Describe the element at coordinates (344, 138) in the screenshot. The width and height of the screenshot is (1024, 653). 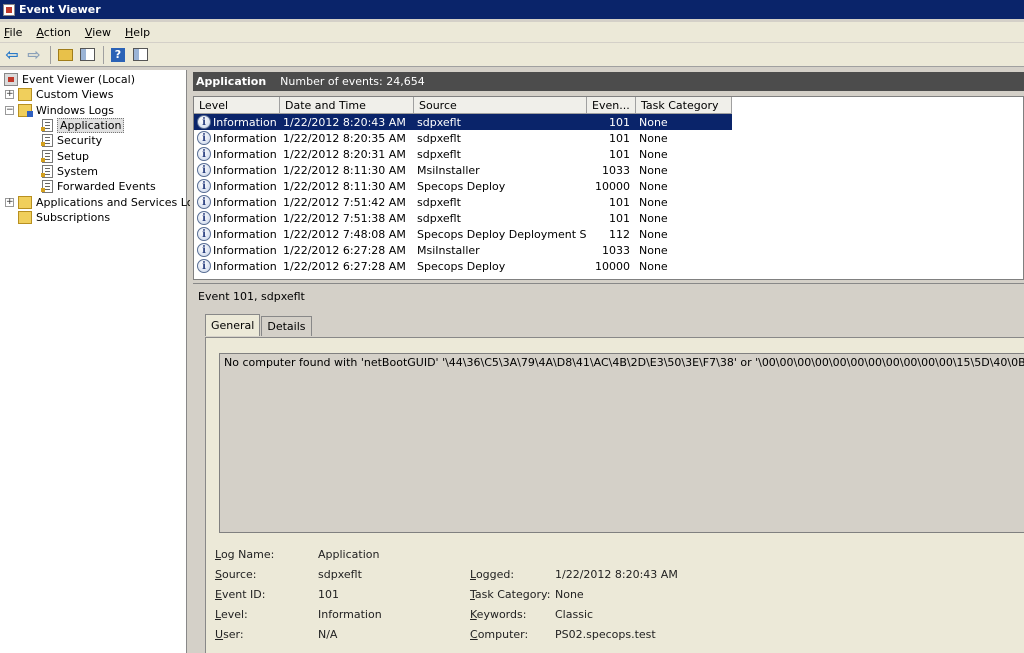
I see `event-date-text: 1/22/2012 8:20:35 AM` at that location.